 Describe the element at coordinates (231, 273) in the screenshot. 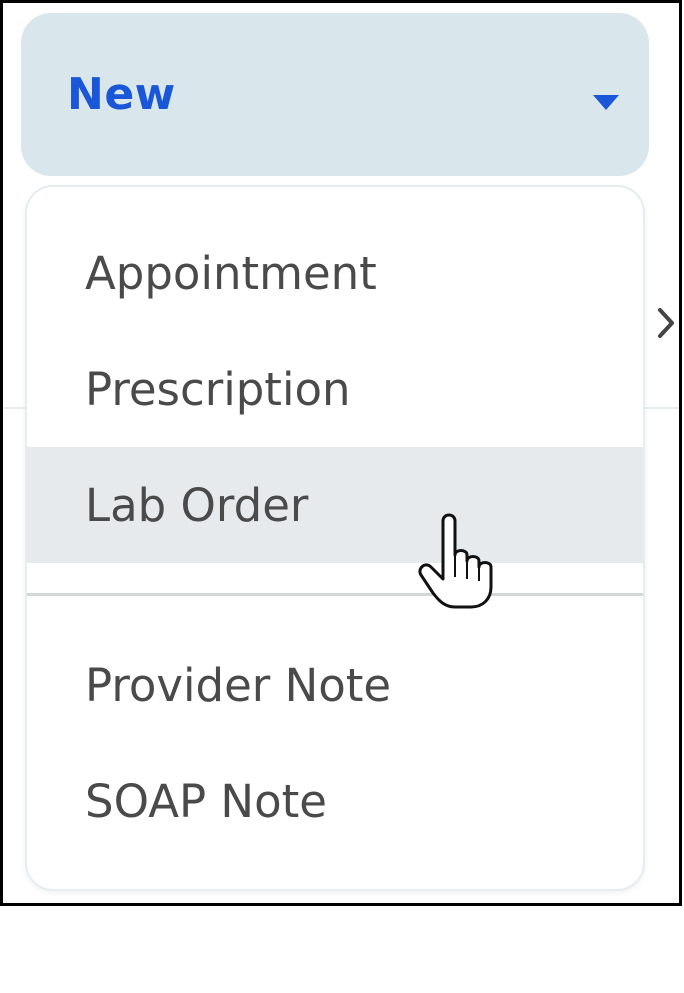

I see `menu-item-label: Appointment` at that location.